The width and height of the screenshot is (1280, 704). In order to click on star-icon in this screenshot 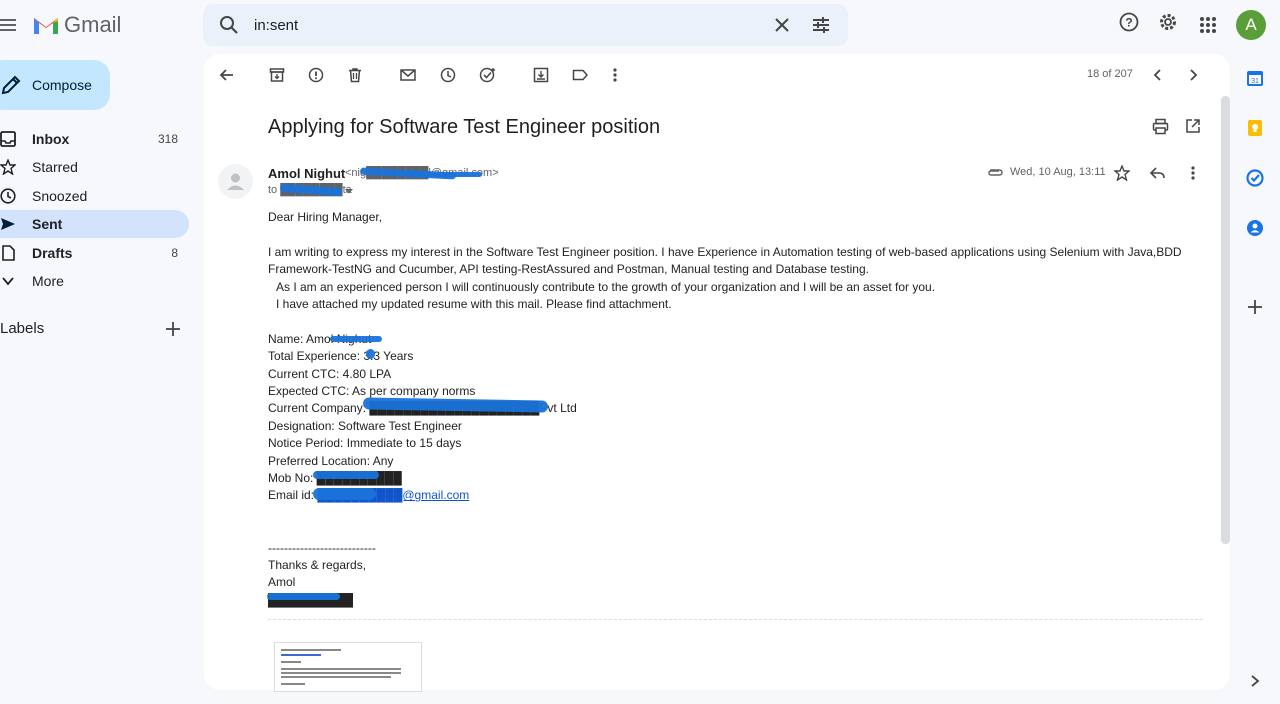, I will do `click(8, 167)`.